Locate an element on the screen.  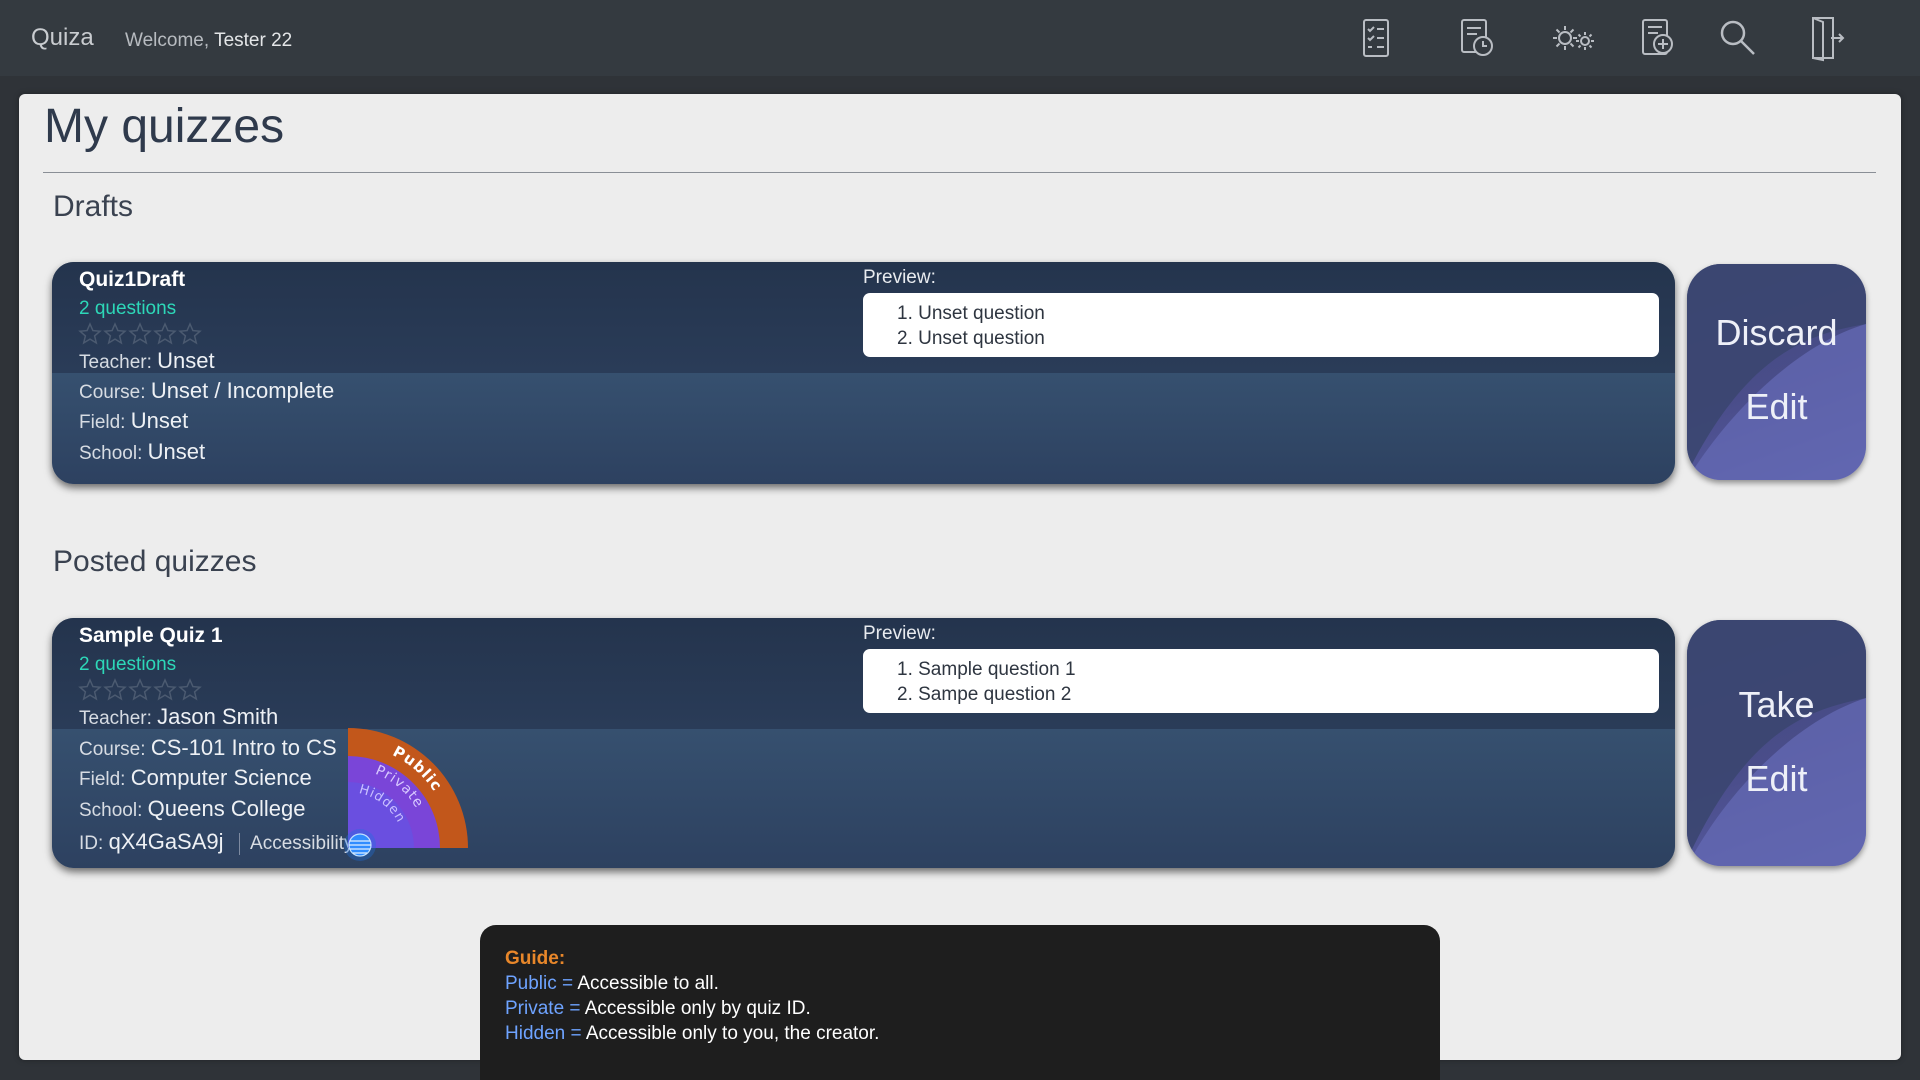
field-value: Unset is located at coordinates (159, 420).